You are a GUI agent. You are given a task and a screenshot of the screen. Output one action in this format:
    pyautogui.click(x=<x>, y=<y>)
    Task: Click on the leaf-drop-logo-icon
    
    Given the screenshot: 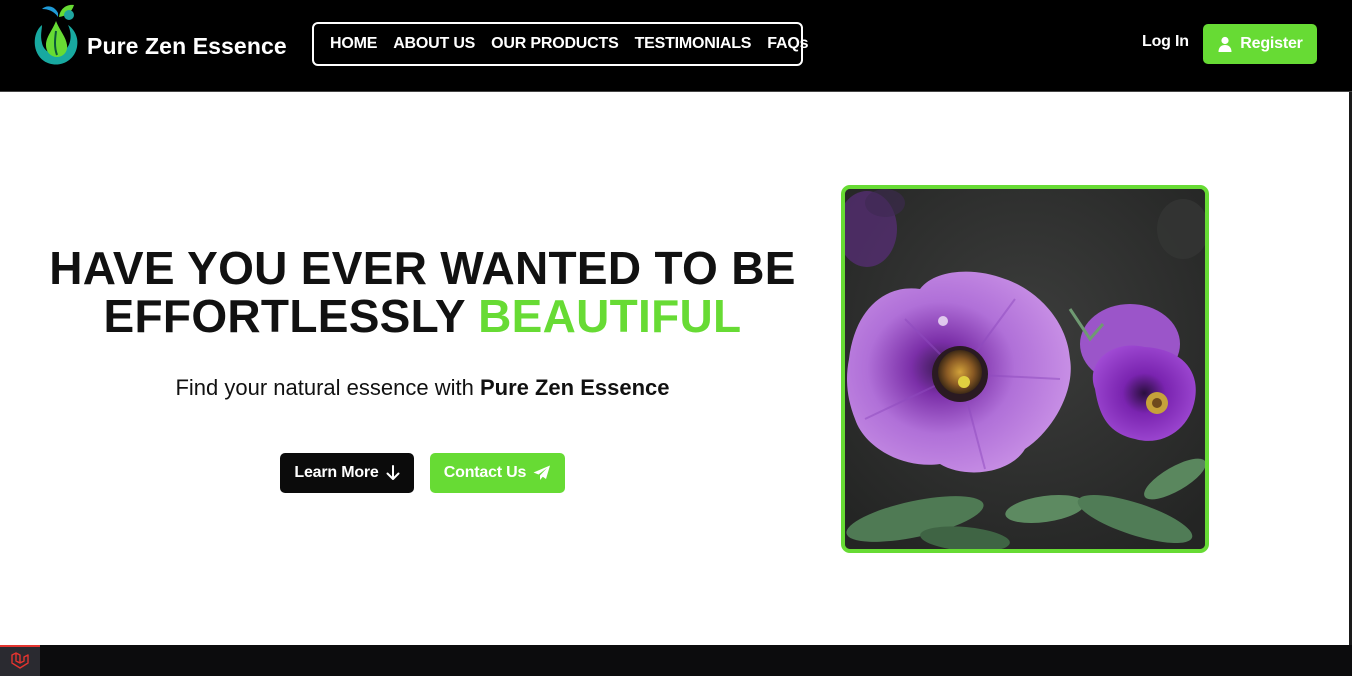 What is the action you would take?
    pyautogui.click(x=55, y=36)
    